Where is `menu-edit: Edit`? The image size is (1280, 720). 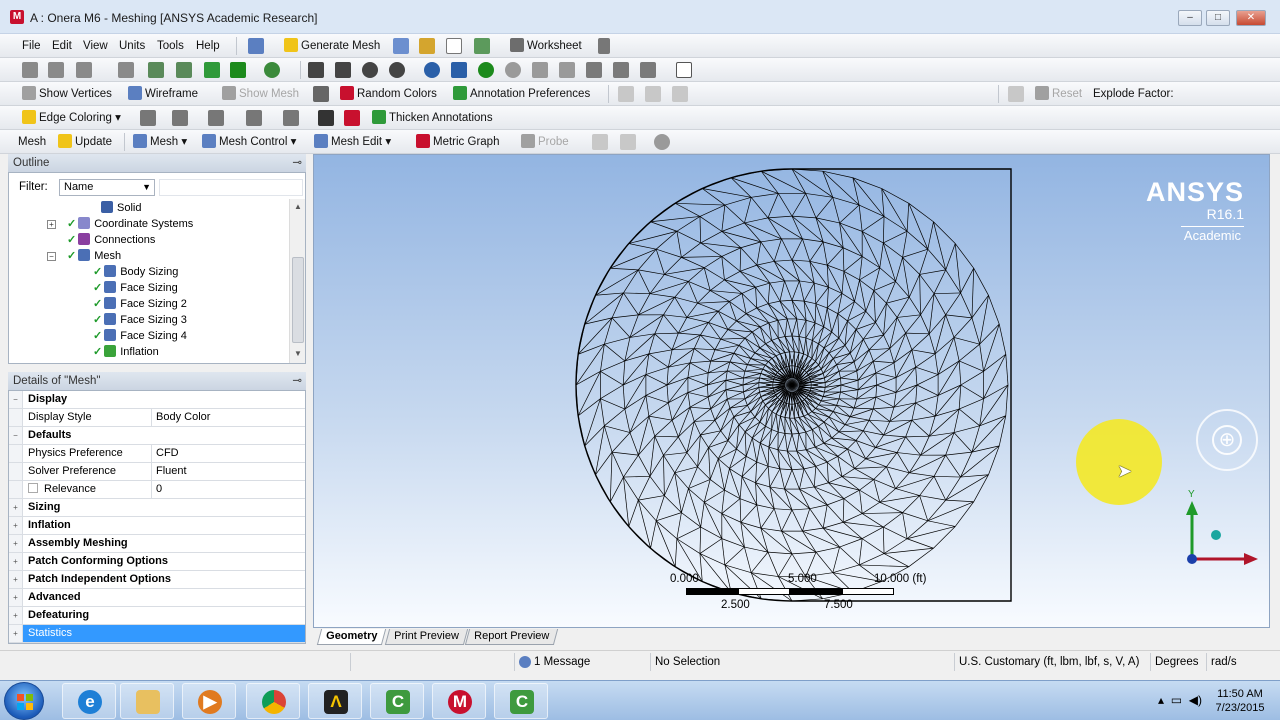
menu-edit: Edit is located at coordinates (62, 46).